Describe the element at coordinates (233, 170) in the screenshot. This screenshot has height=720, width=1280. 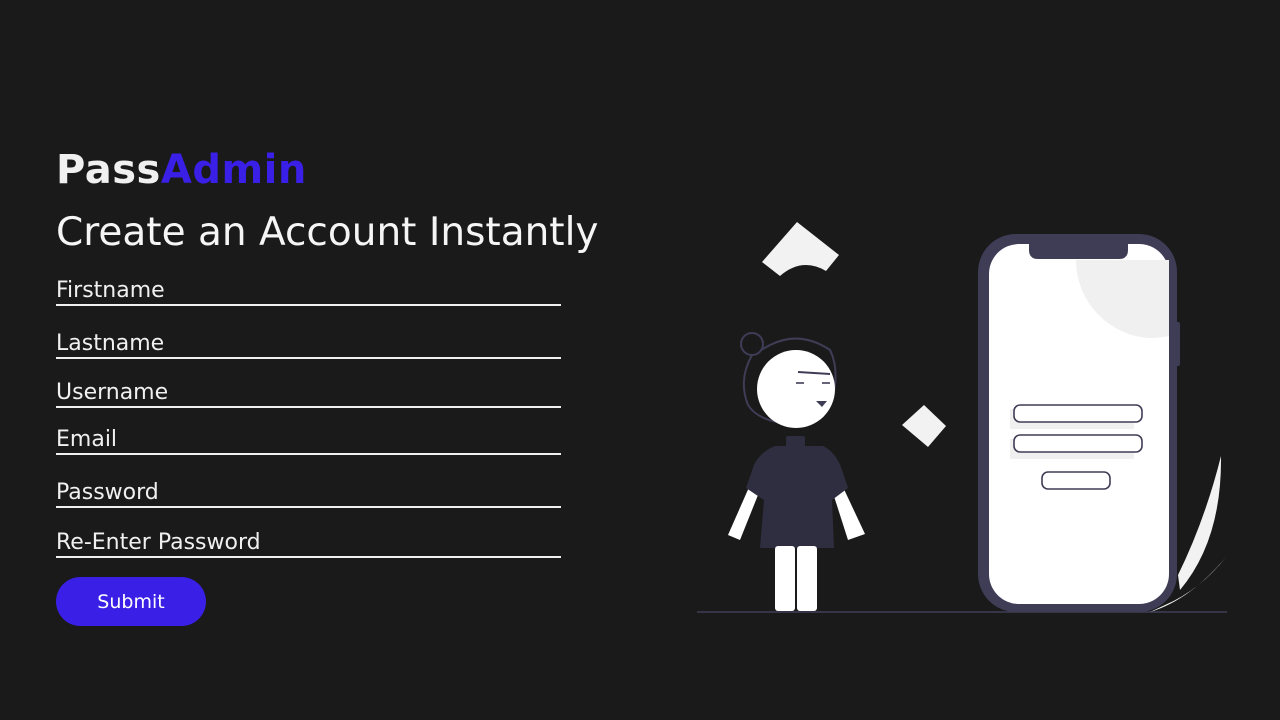
I see `brand-name-part2: Admin` at that location.